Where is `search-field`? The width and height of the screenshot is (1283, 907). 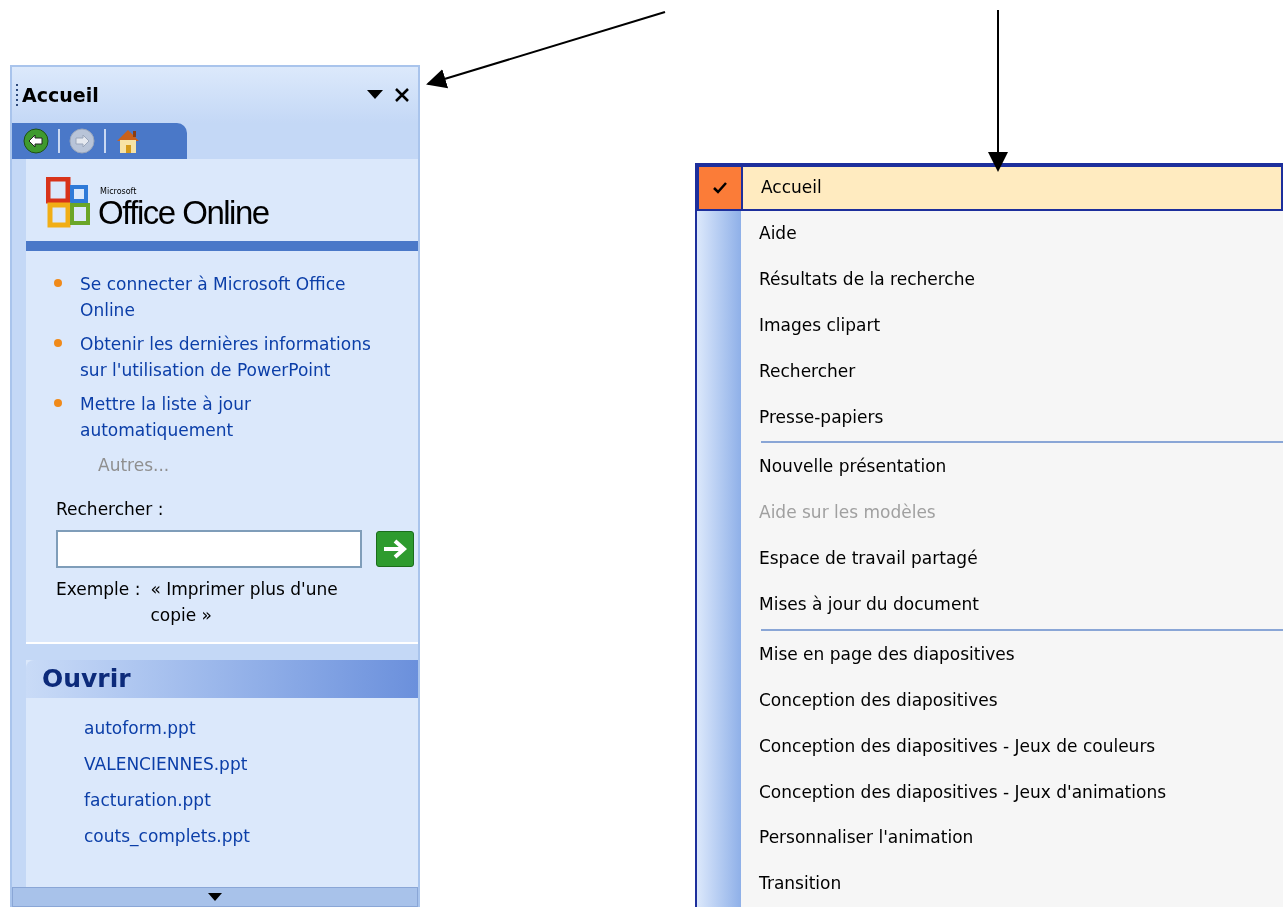 search-field is located at coordinates (209, 549).